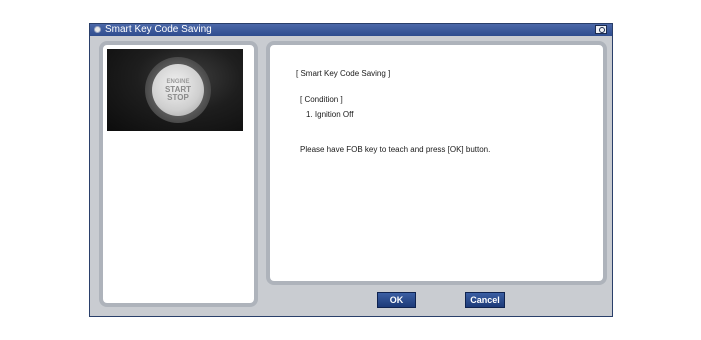  What do you see at coordinates (175, 90) in the screenshot?
I see `start-stop-button-image: ENGINE START STOP` at bounding box center [175, 90].